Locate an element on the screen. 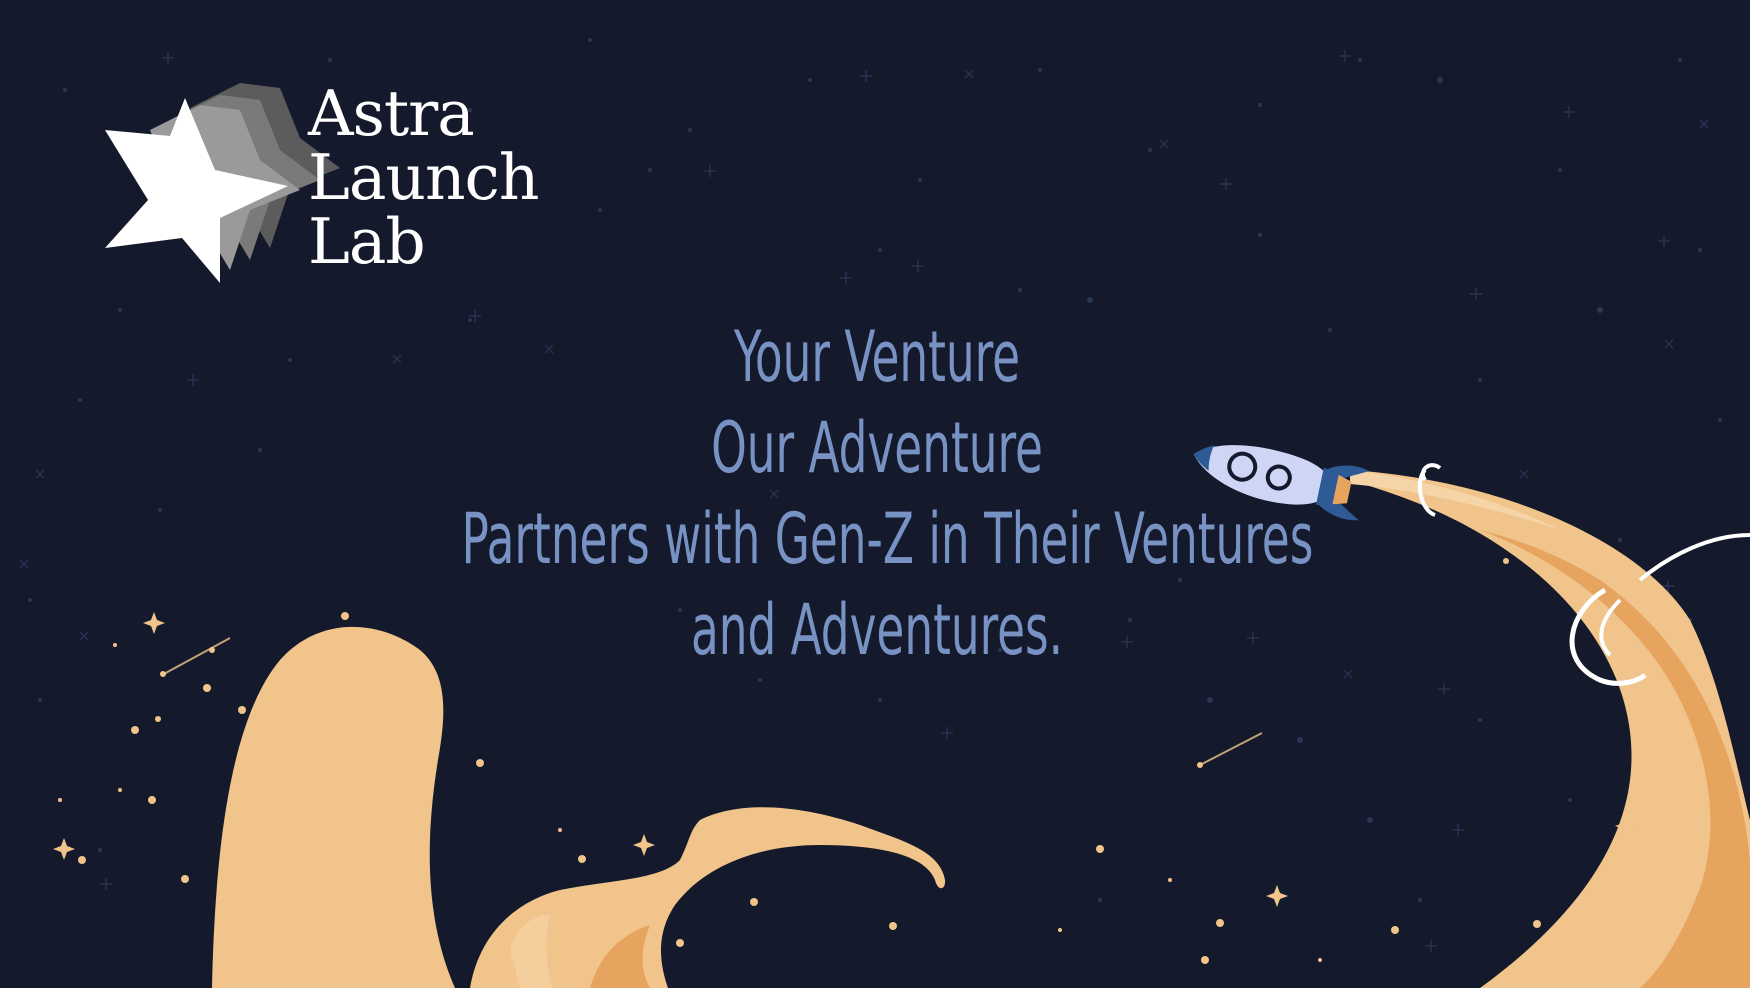 Image resolution: width=1750 pixels, height=988 pixels. brand-logo: Astra Launch Lab is located at coordinates (340, 183).